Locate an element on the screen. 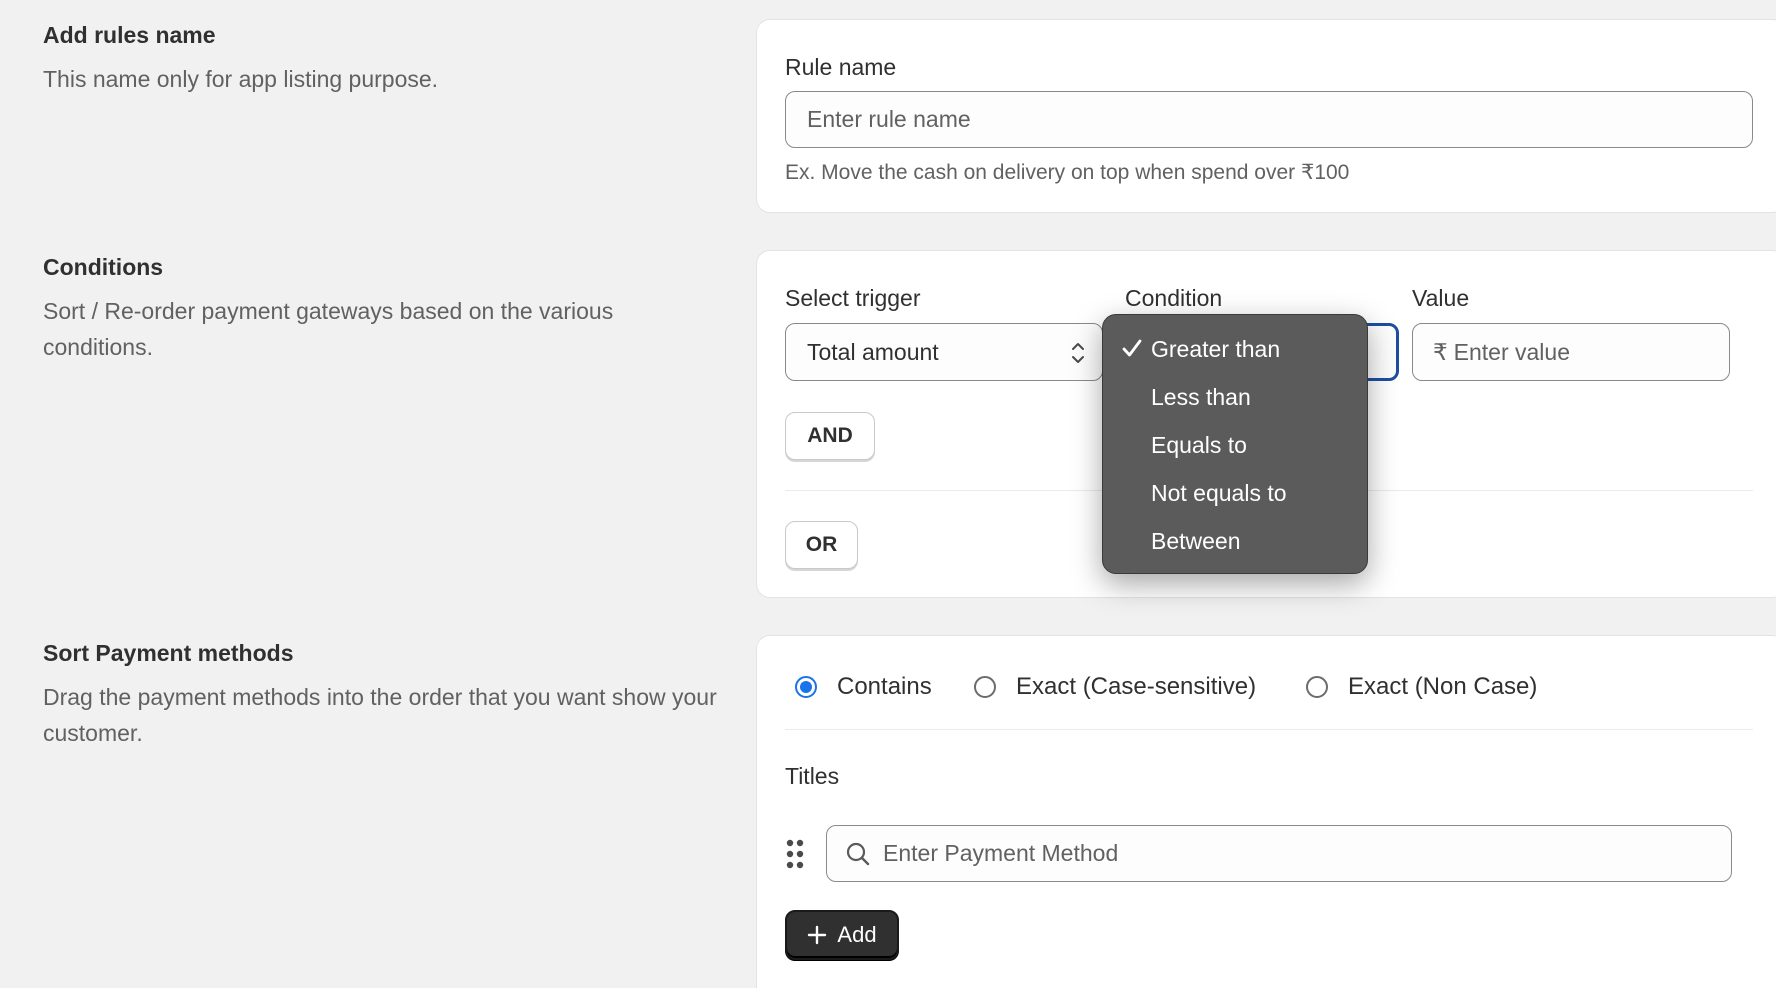 This screenshot has width=1776, height=988. rule-name-section-title: Add rules name is located at coordinates (129, 35).